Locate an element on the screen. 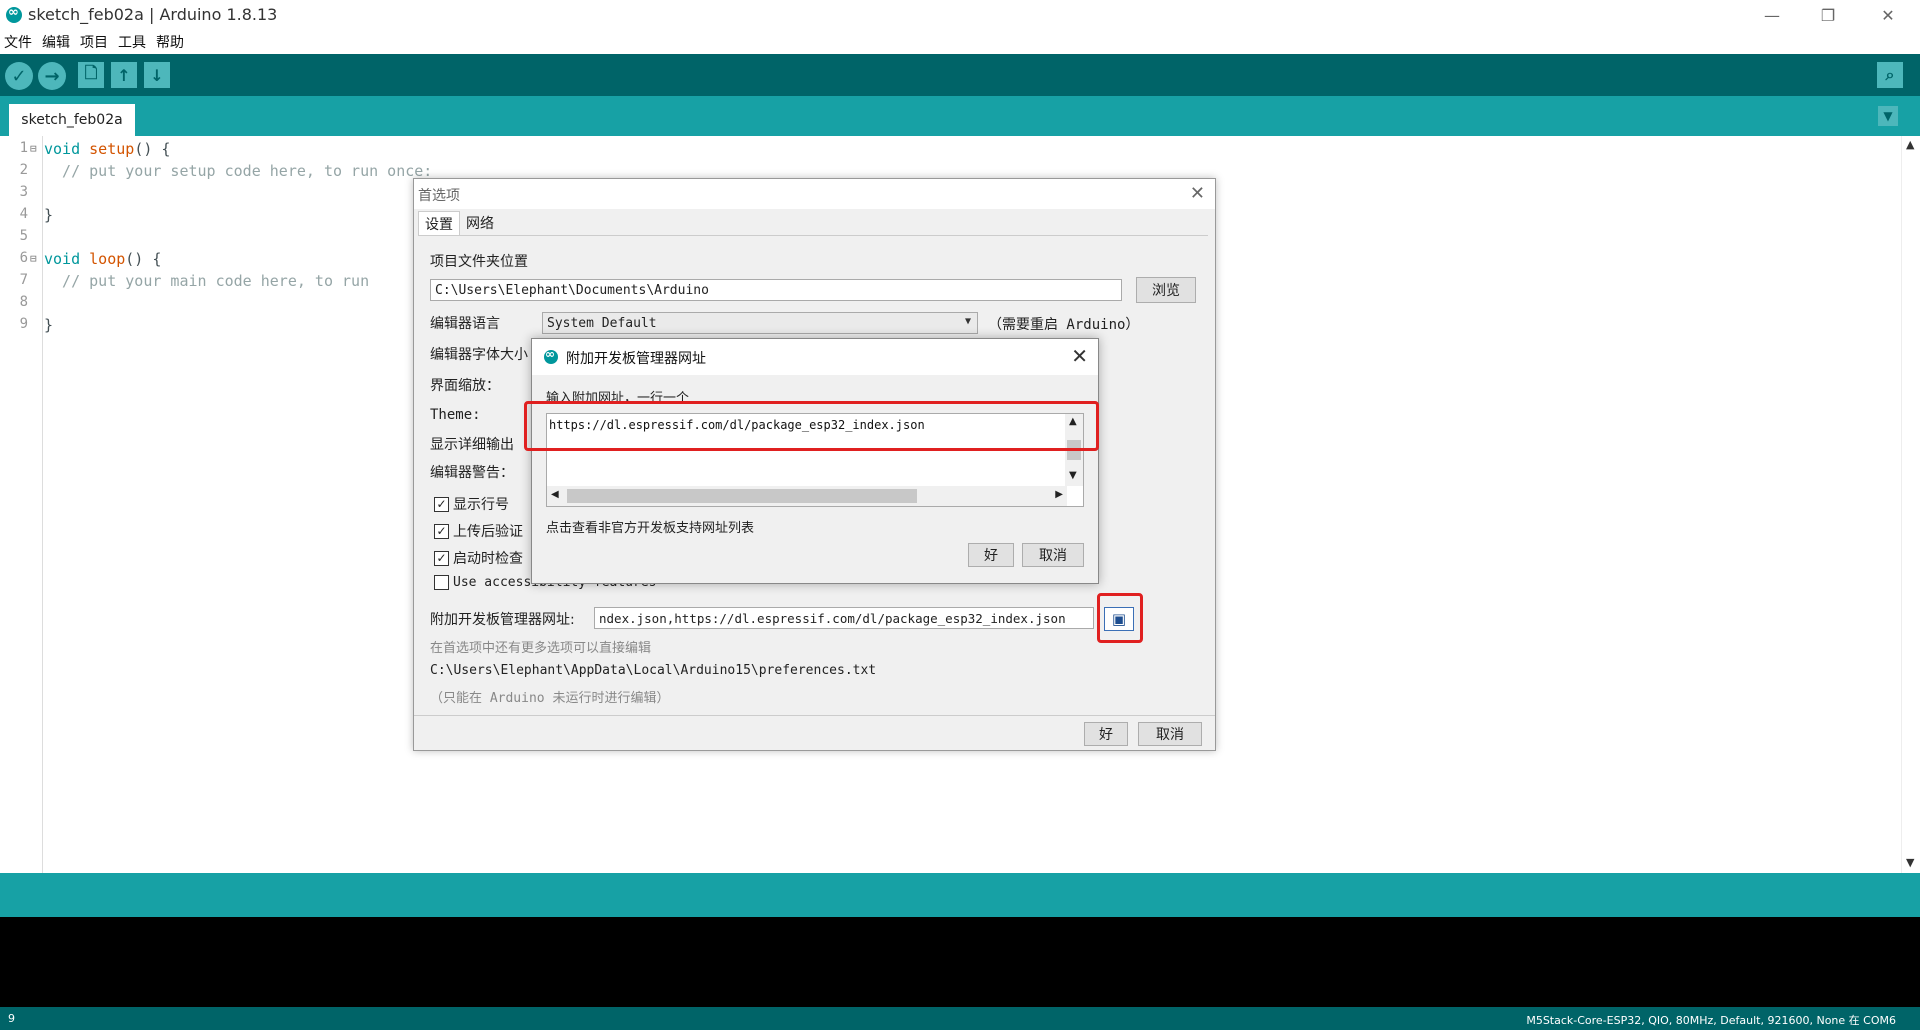  editor-scrollbar: ▲ ▼ is located at coordinates (1910, 504).